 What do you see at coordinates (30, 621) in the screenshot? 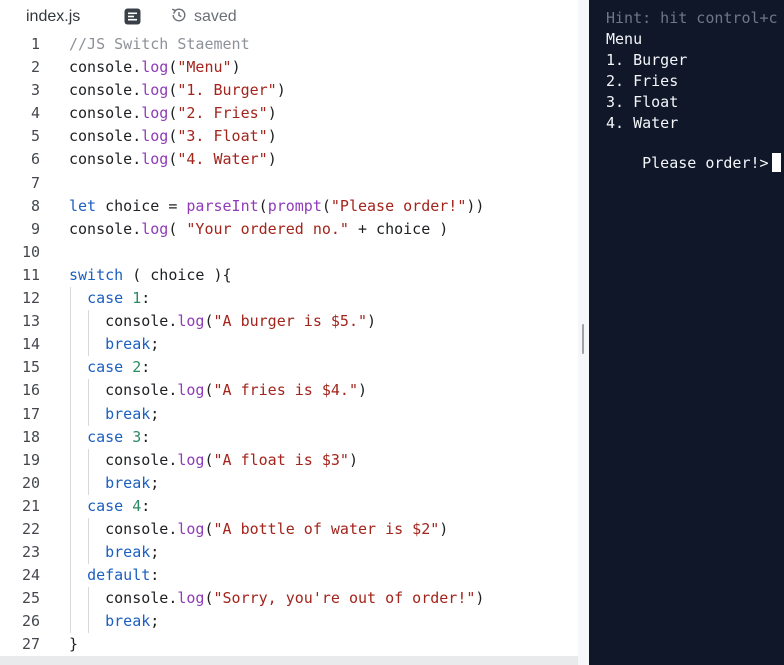
I see `line-number: 26` at bounding box center [30, 621].